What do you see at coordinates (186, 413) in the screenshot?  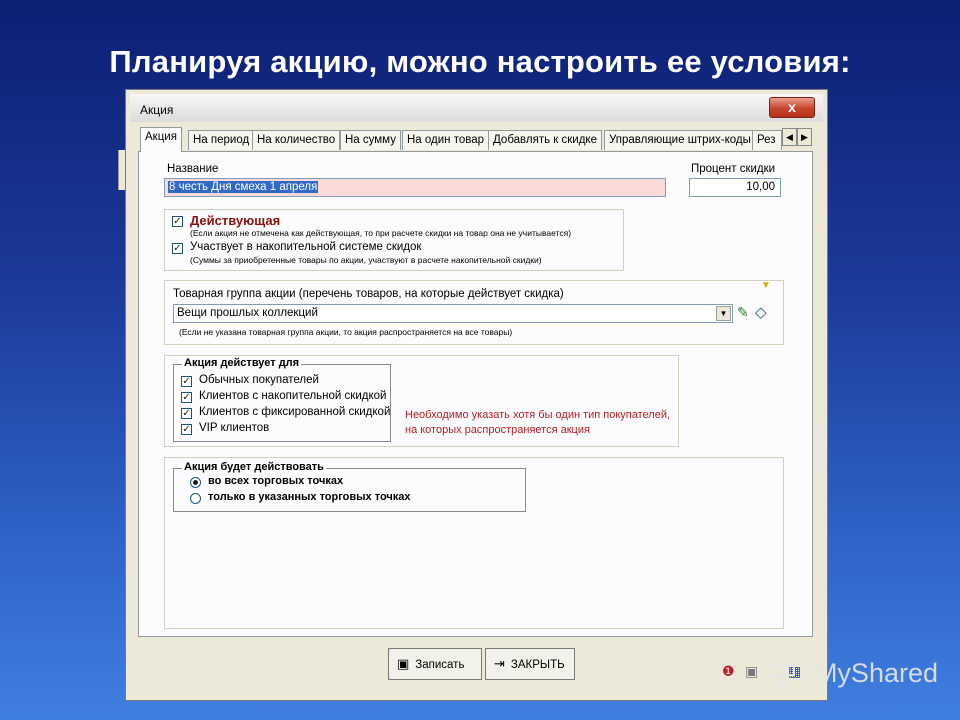 I see `fixed-discount-clients-checkbox: ✓` at bounding box center [186, 413].